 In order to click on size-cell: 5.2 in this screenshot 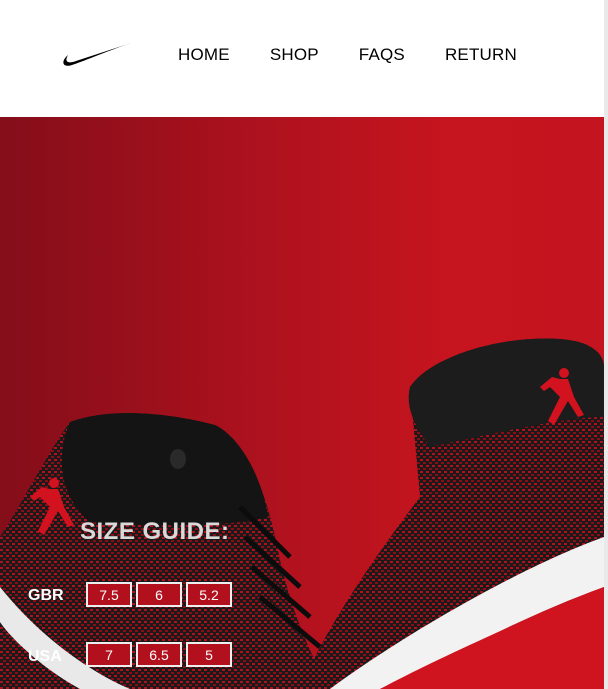, I will do `click(209, 594)`.